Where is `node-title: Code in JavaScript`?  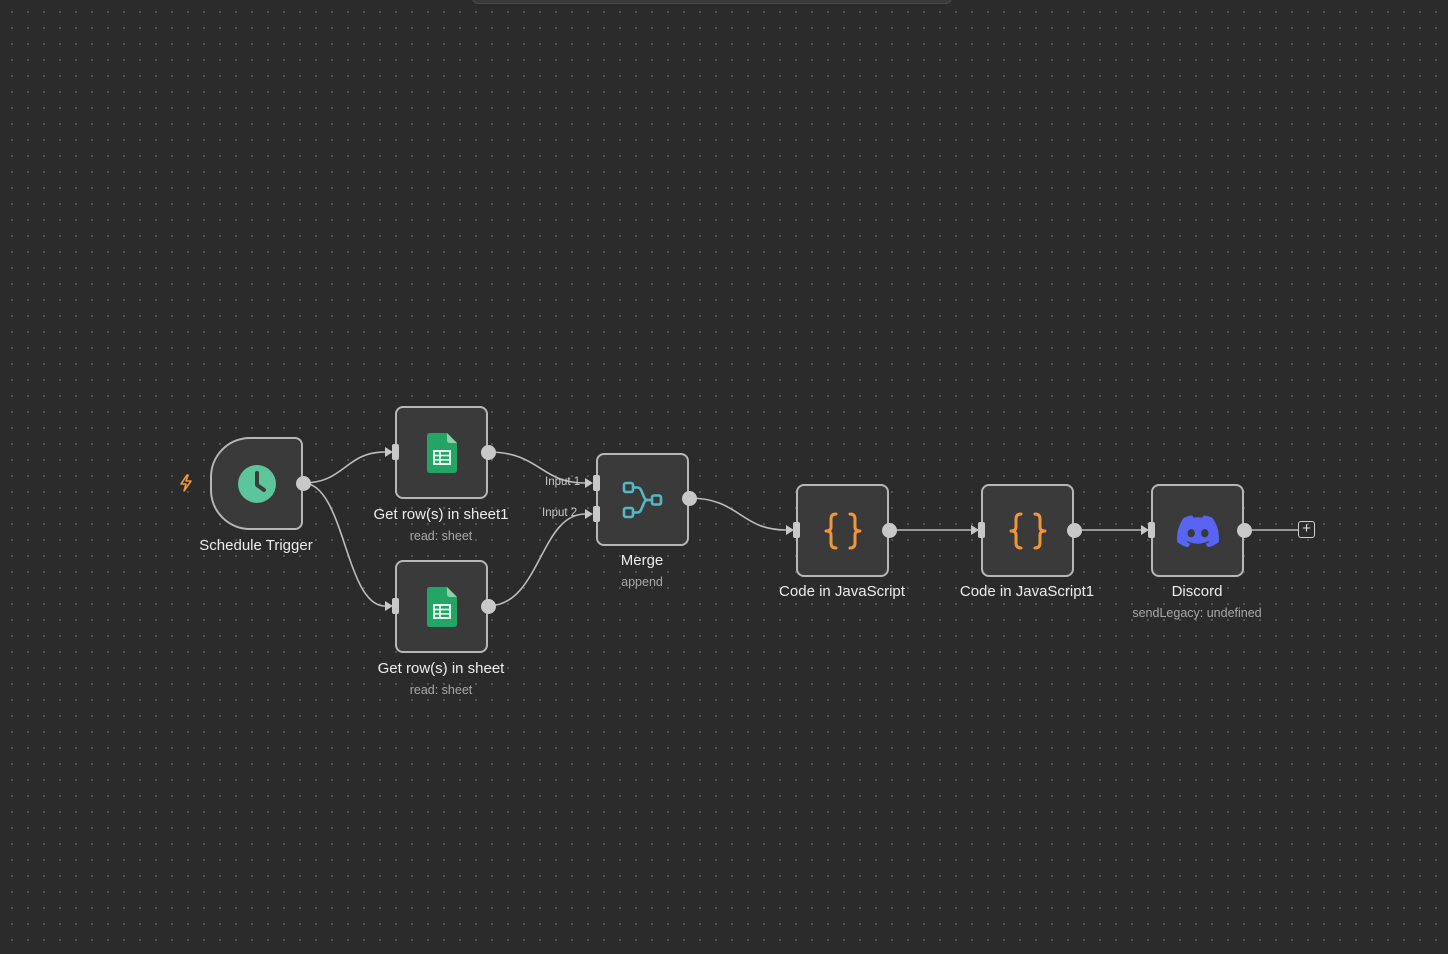 node-title: Code in JavaScript is located at coordinates (842, 591).